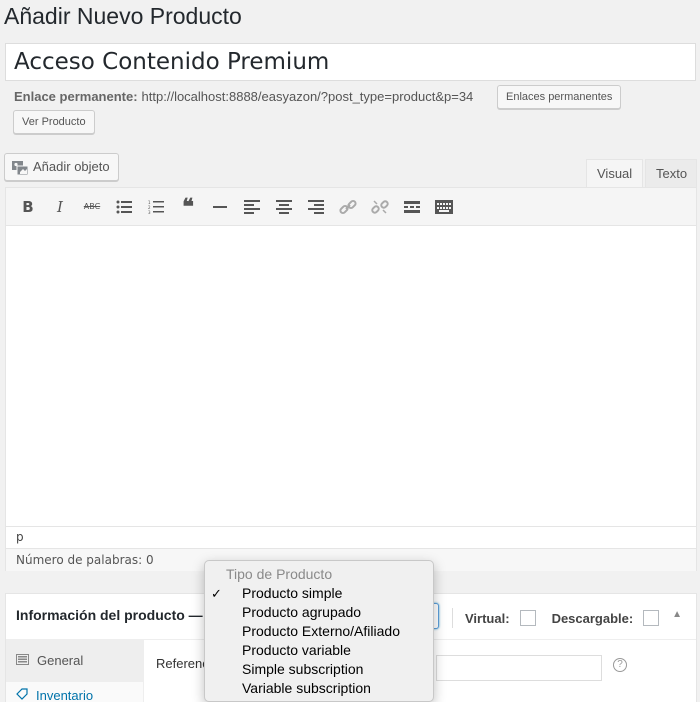 The height and width of the screenshot is (702, 700). What do you see at coordinates (651, 618) in the screenshot?
I see `downloadable-checkbox` at bounding box center [651, 618].